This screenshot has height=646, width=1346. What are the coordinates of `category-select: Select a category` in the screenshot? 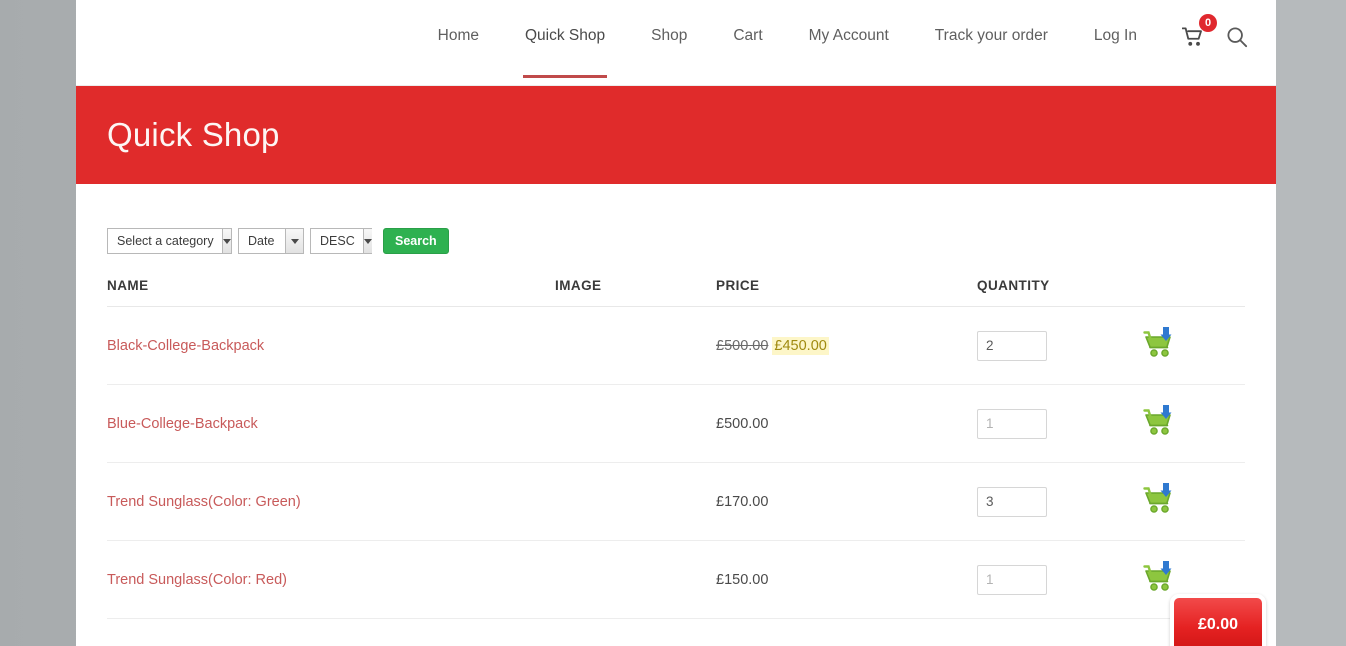 It's located at (169, 241).